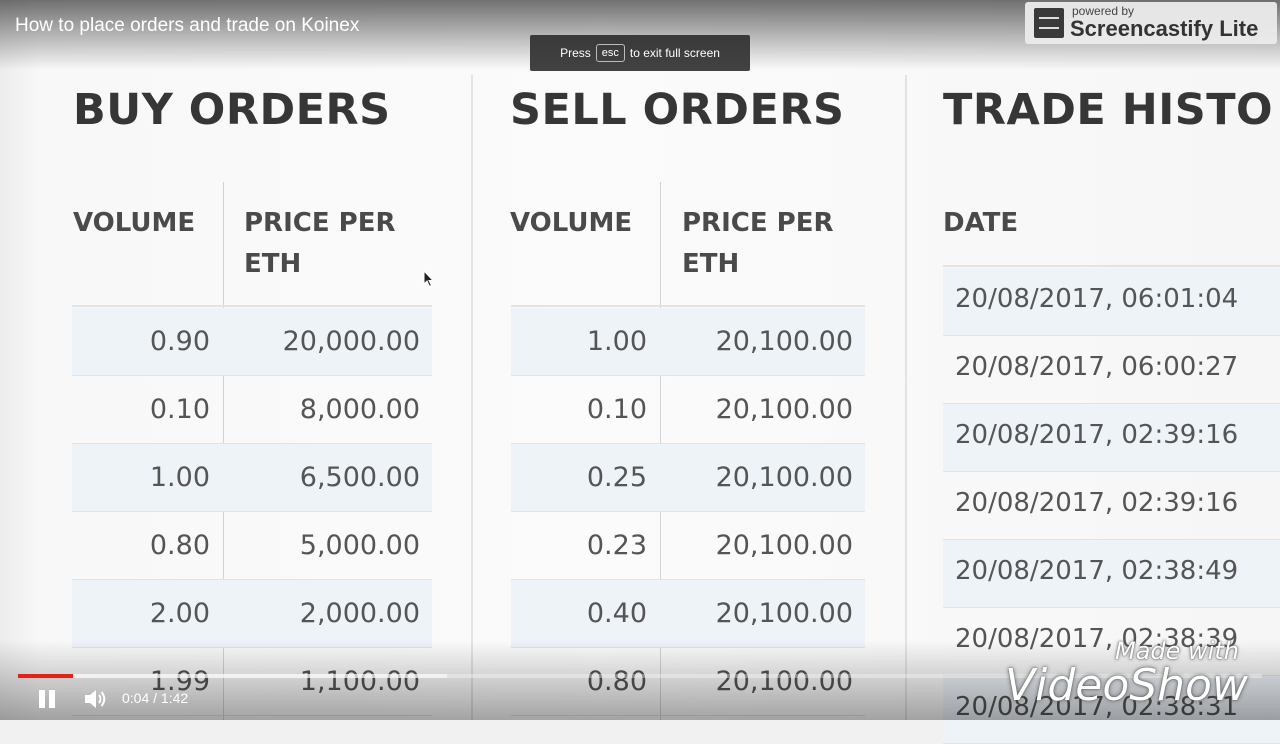  What do you see at coordinates (981, 223) in the screenshot?
I see `trade-date-header: DATE` at bounding box center [981, 223].